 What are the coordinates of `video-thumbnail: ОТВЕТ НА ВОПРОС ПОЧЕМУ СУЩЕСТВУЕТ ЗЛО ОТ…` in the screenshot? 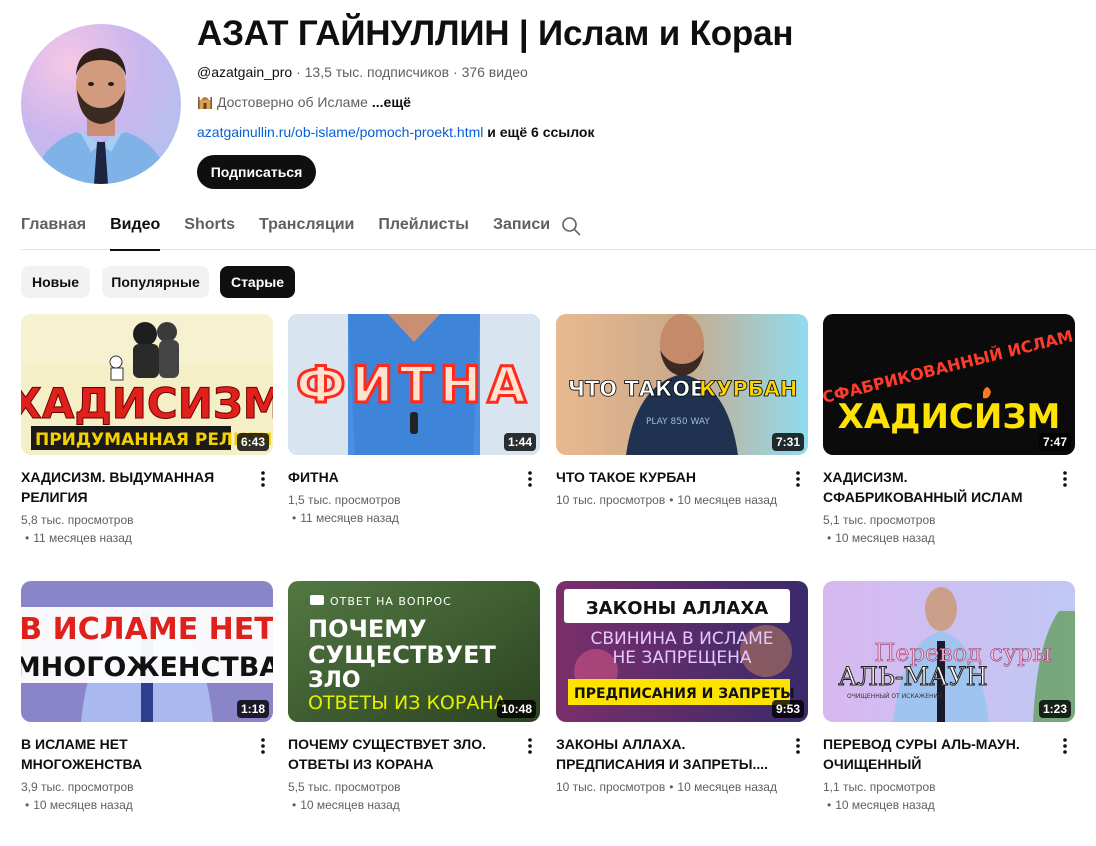 It's located at (414, 651).